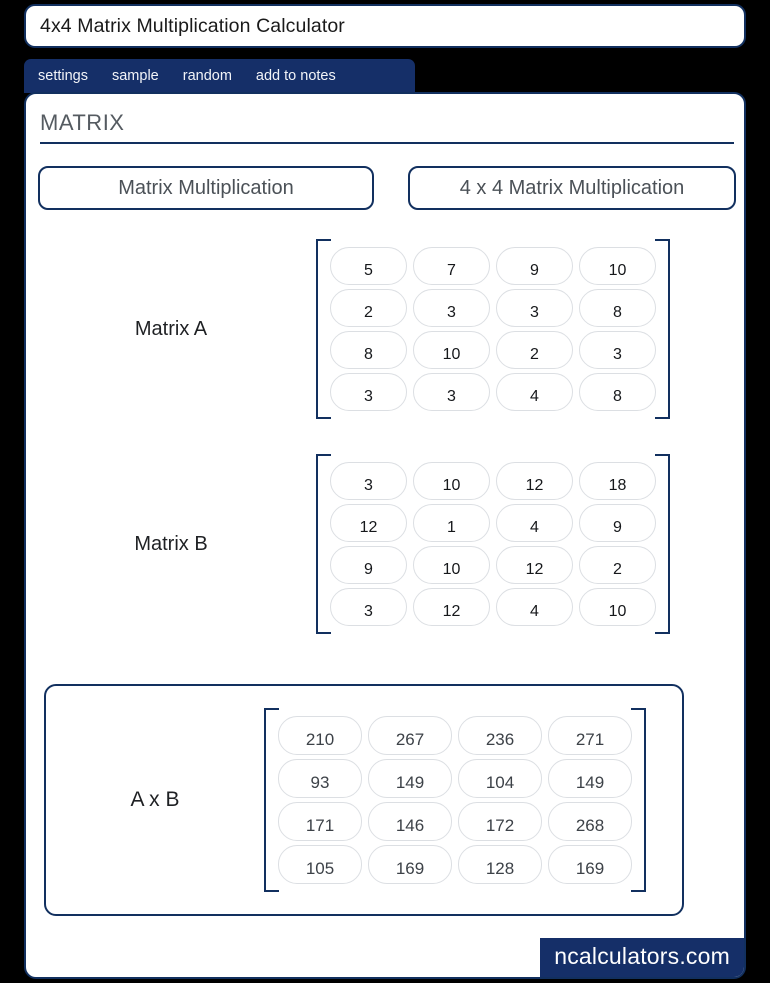 This screenshot has height=983, width=770. I want to click on matrix-cell: 7, so click(451, 266).